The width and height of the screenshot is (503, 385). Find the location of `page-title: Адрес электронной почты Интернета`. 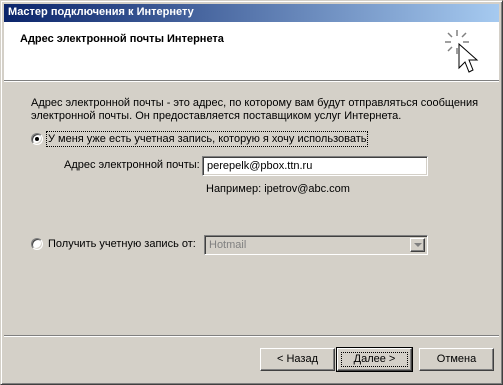

page-title: Адрес электронной почты Интернета is located at coordinates (122, 39).